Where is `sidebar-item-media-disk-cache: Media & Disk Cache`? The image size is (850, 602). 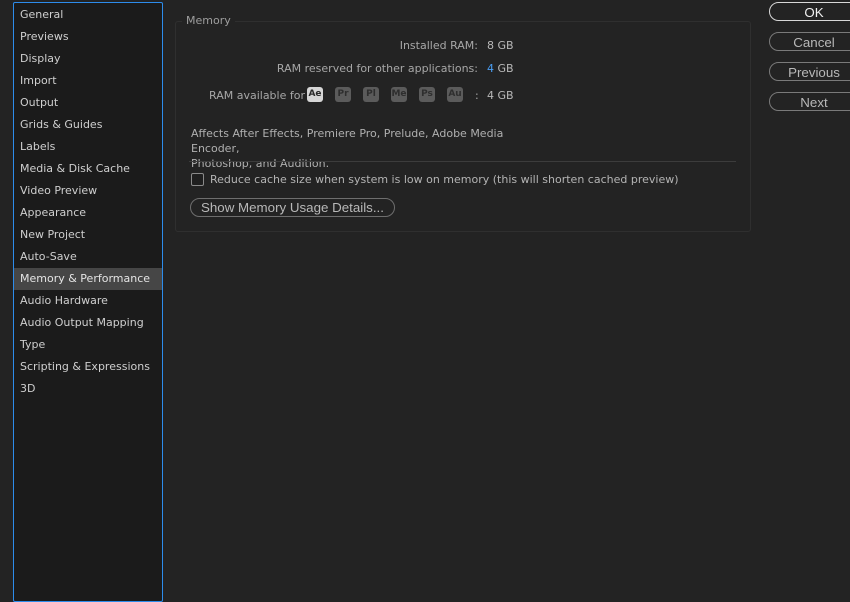 sidebar-item-media-disk-cache: Media & Disk Cache is located at coordinates (88, 169).